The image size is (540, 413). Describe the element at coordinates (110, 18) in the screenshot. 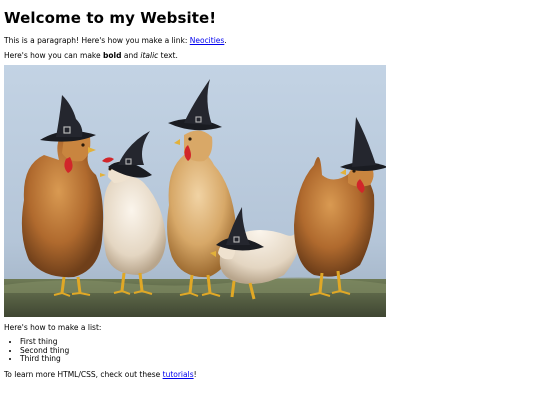

I see `page-title: Welcome to my Website!` at that location.